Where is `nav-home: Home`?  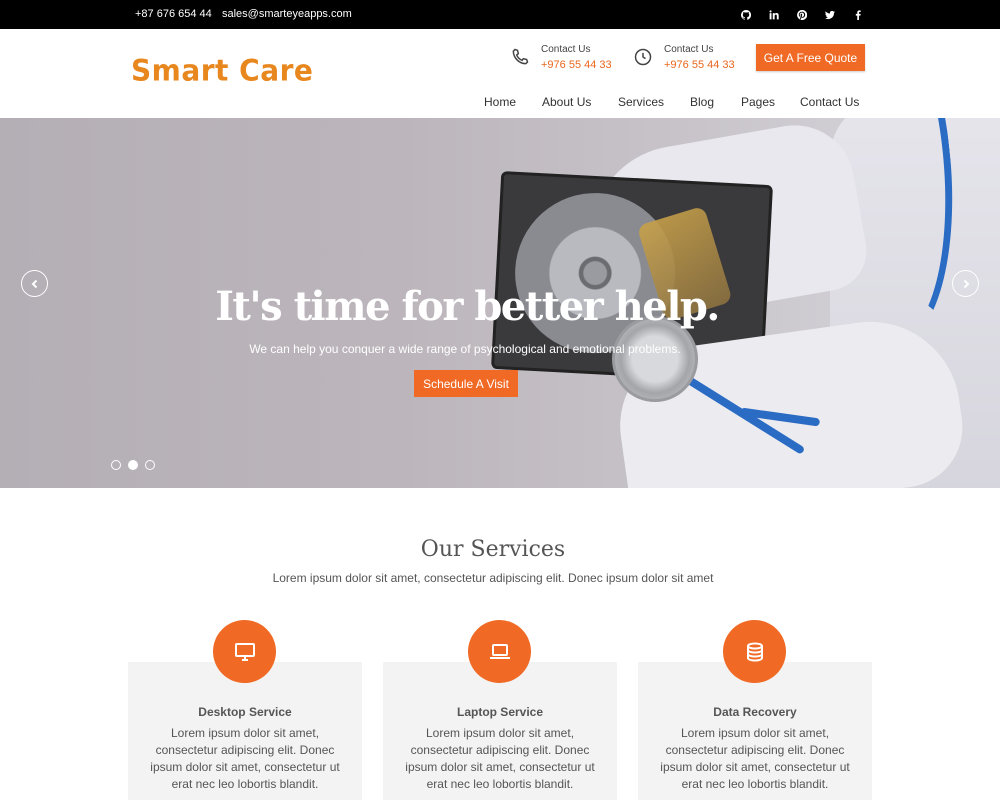
nav-home: Home is located at coordinates (500, 102).